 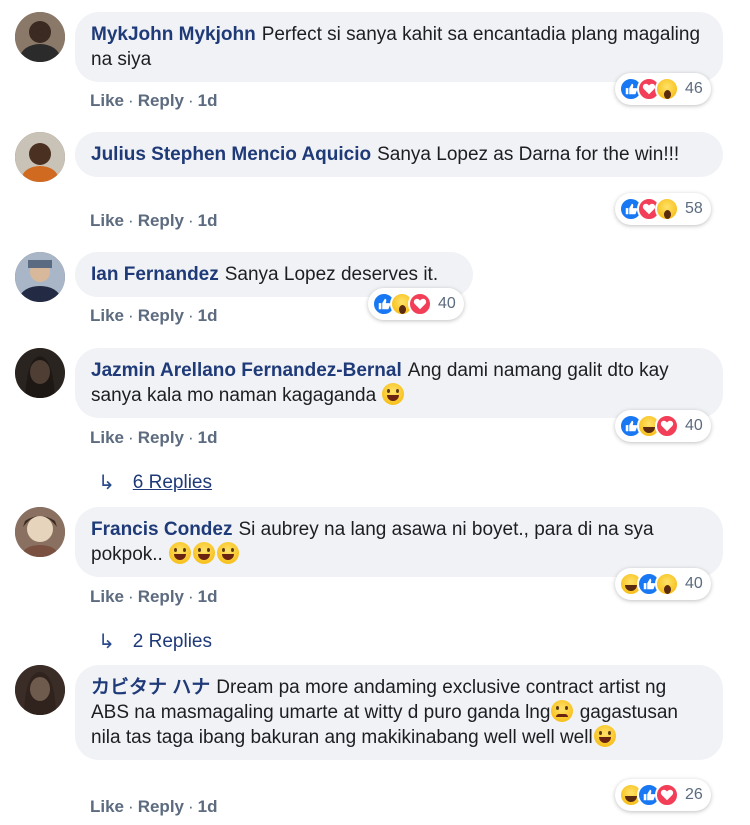 I want to click on reaction-summary: 46, so click(x=663, y=89).